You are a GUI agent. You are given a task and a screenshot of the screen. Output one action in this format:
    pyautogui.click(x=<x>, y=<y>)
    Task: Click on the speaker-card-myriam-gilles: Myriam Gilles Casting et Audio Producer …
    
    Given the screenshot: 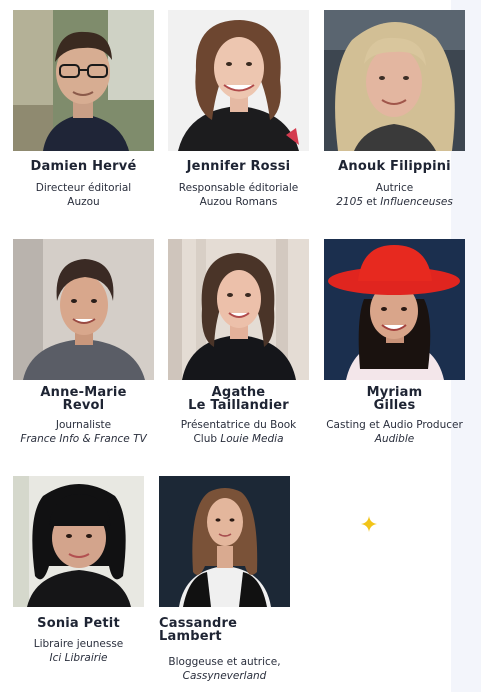 What is the action you would take?
    pyautogui.click(x=394, y=344)
    